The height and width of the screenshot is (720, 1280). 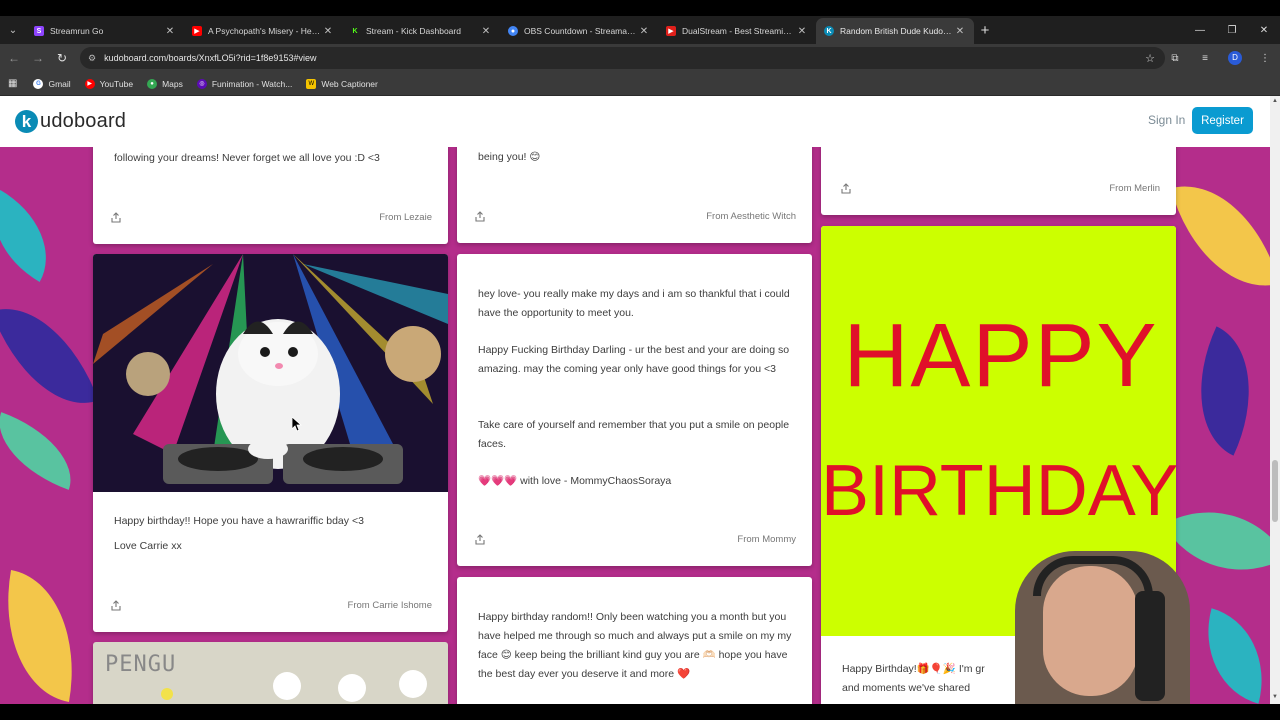 What do you see at coordinates (1150, 58) in the screenshot?
I see `bookmark-star-icon: ☆` at bounding box center [1150, 58].